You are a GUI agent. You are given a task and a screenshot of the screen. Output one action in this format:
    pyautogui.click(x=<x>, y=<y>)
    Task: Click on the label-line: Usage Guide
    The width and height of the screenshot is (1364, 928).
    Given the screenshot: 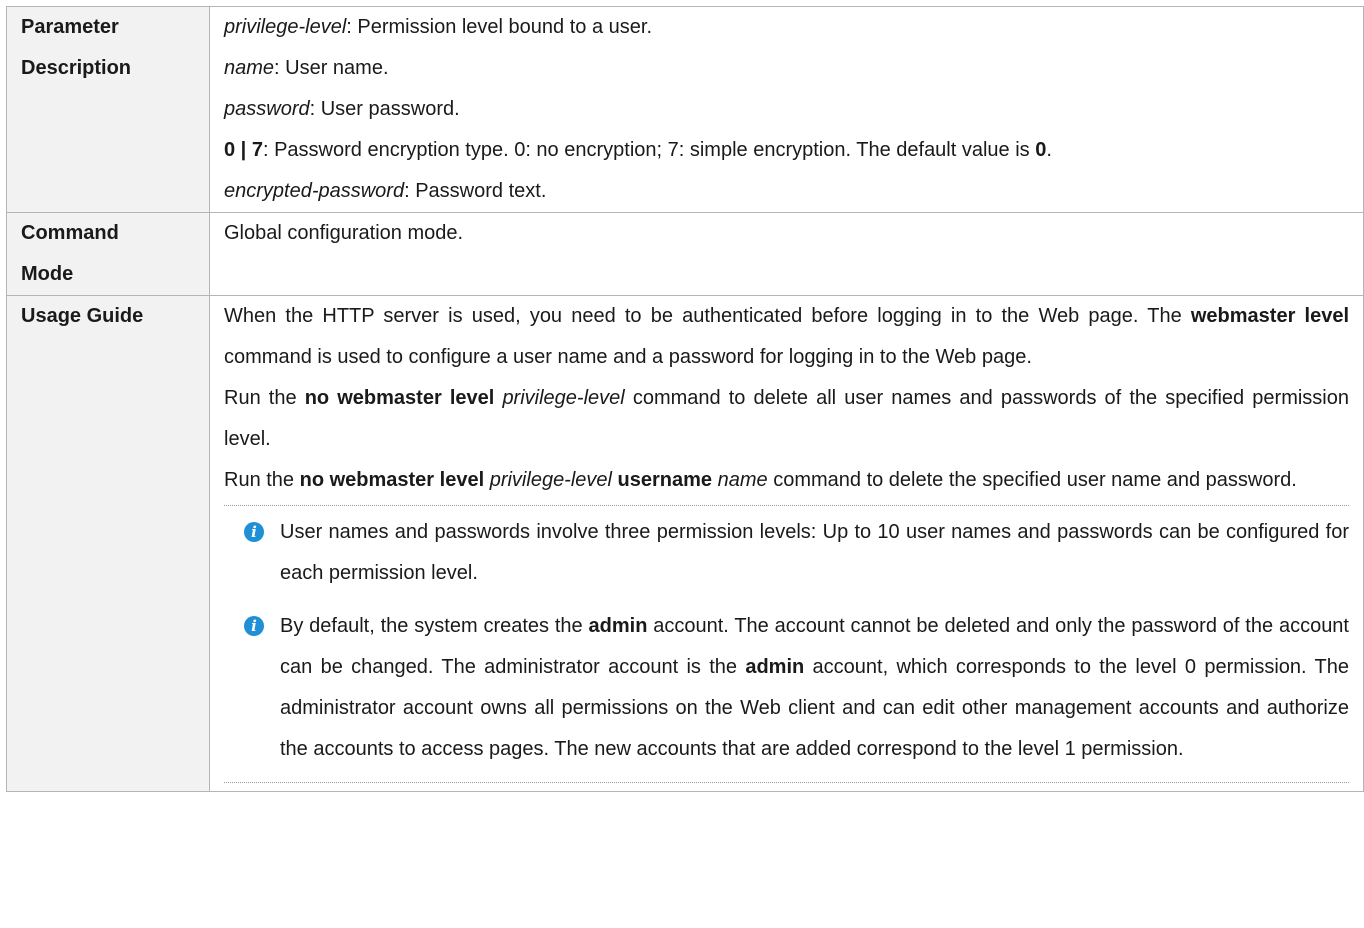 What is the action you would take?
    pyautogui.click(x=82, y=316)
    